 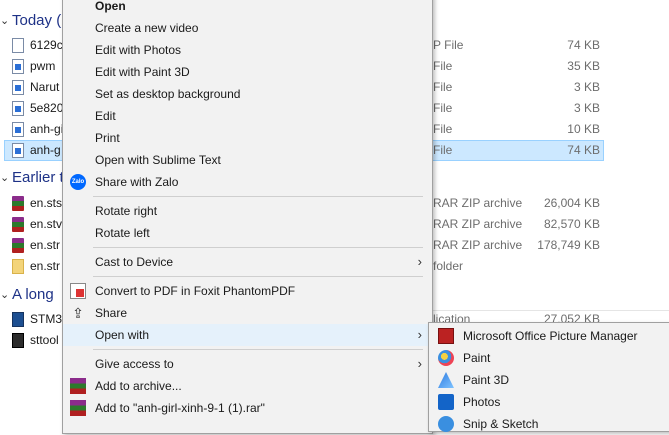 I want to click on file-size: 82,570 KB, so click(x=571, y=224).